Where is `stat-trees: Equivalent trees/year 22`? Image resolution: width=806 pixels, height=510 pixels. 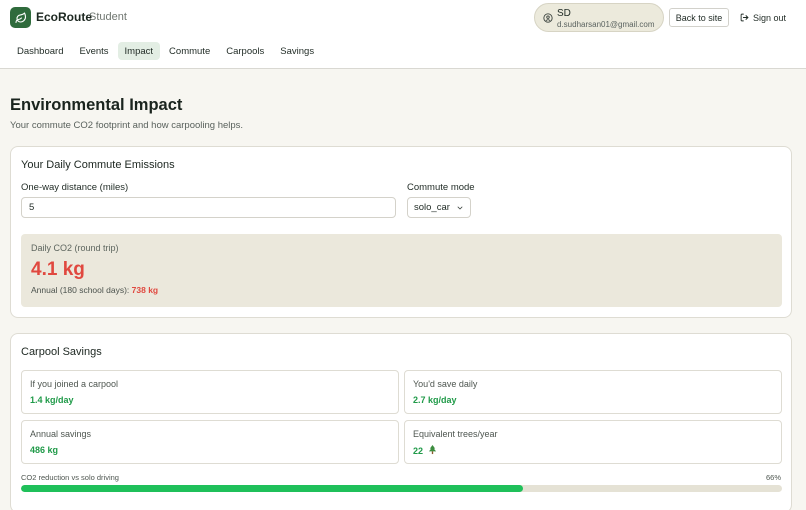
stat-trees: Equivalent trees/year 22 is located at coordinates (593, 442).